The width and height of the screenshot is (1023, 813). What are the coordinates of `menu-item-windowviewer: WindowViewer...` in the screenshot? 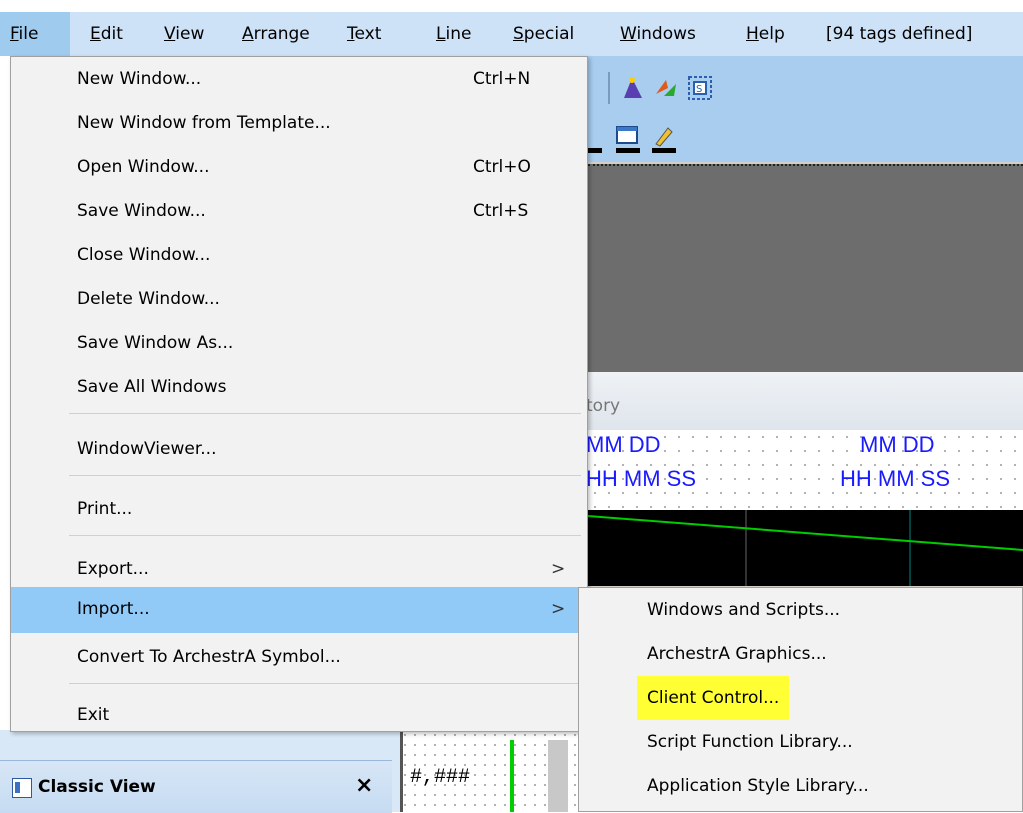 It's located at (299, 449).